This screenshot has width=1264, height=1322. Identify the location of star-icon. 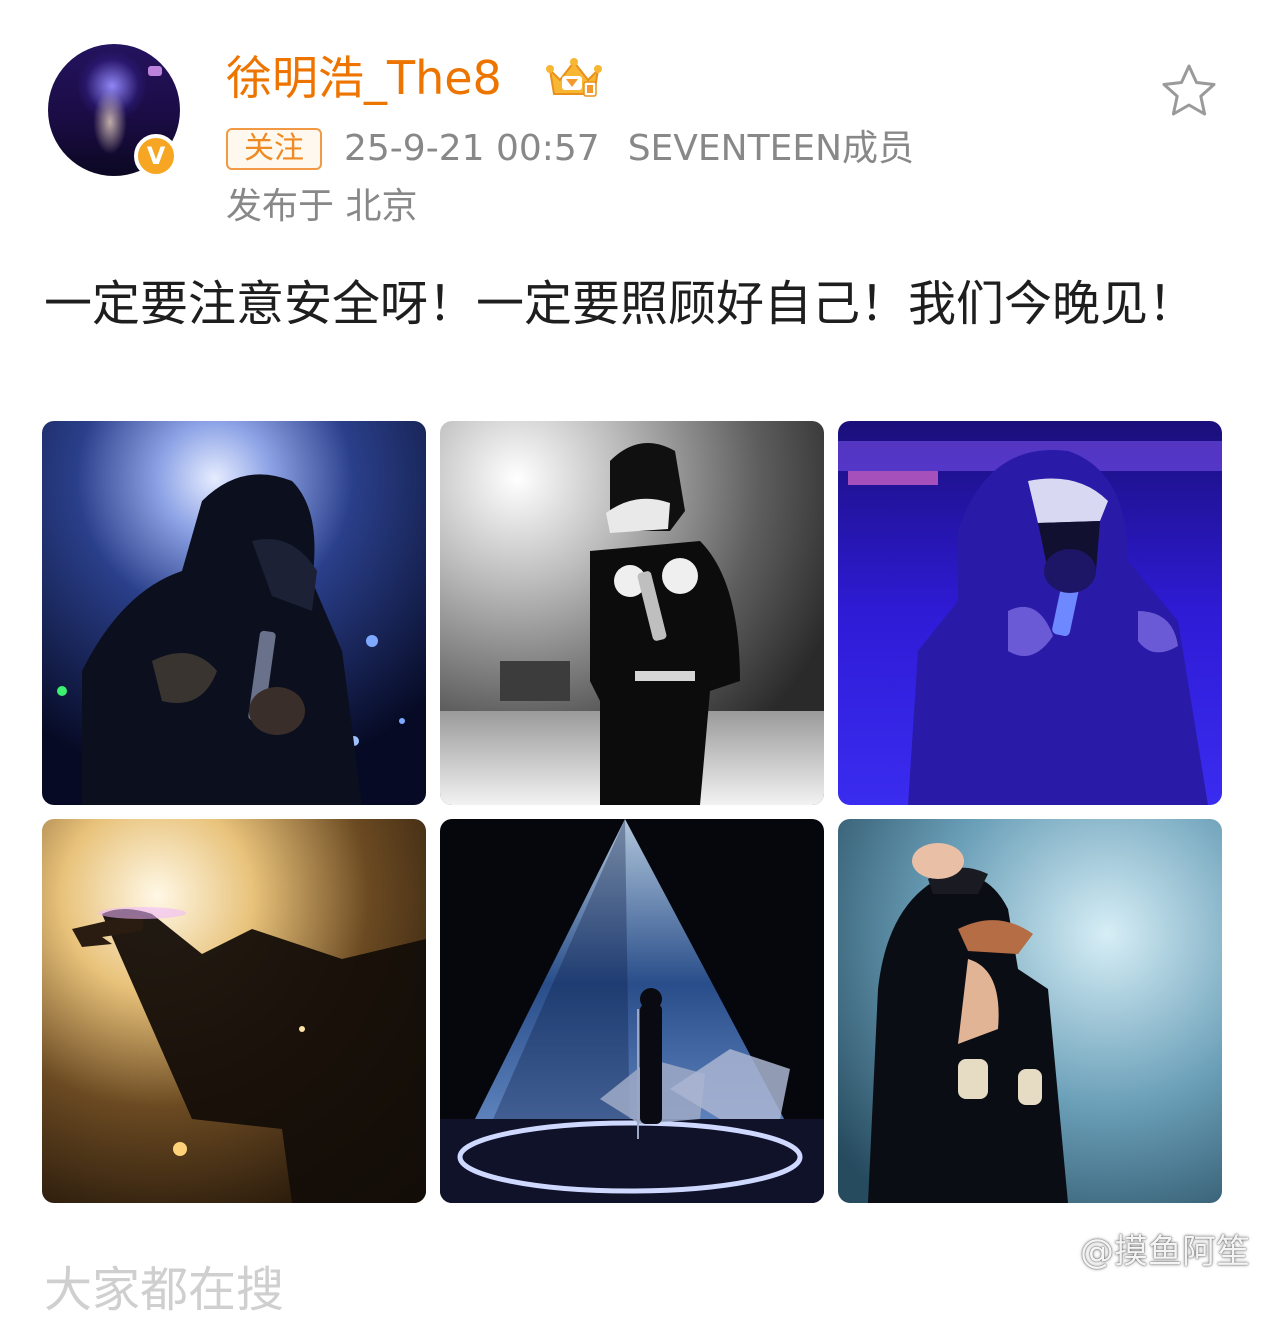
(1189, 91).